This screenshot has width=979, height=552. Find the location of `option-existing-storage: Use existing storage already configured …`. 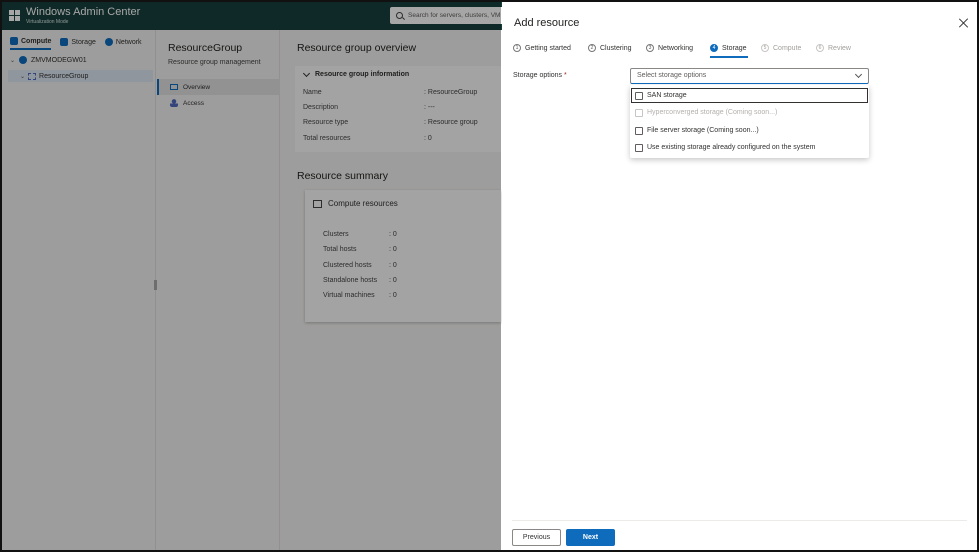

option-existing-storage: Use existing storage already configured … is located at coordinates (749, 147).